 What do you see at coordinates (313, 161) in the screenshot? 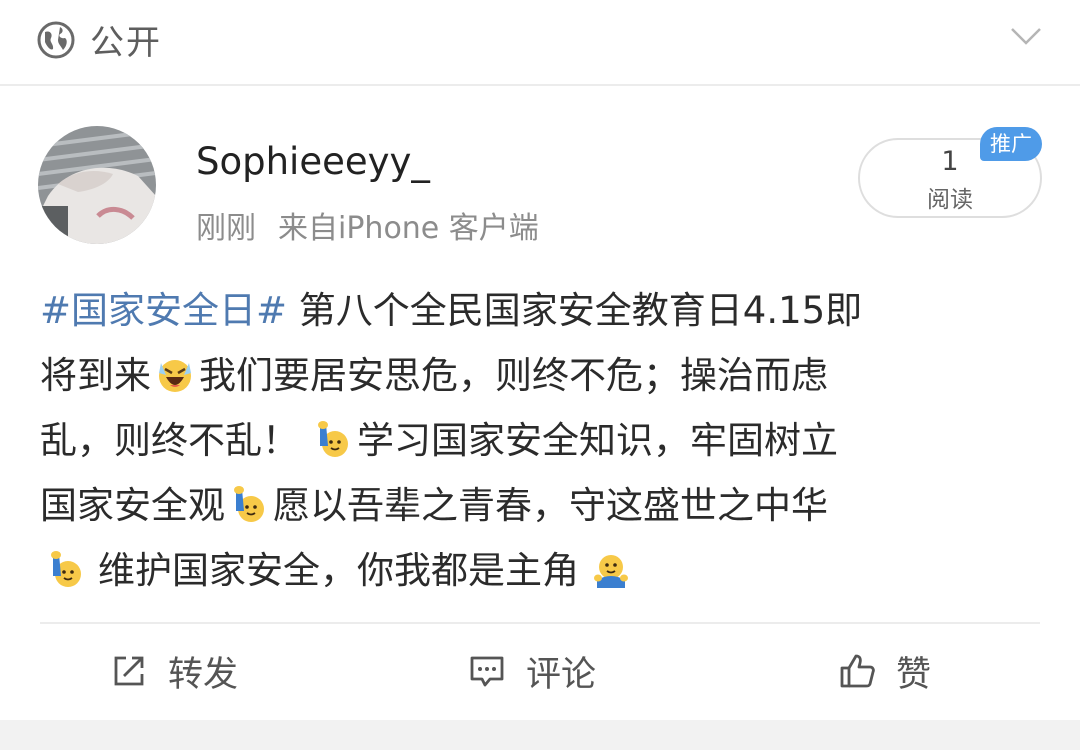
I see `username: Sophieeeyy_` at bounding box center [313, 161].